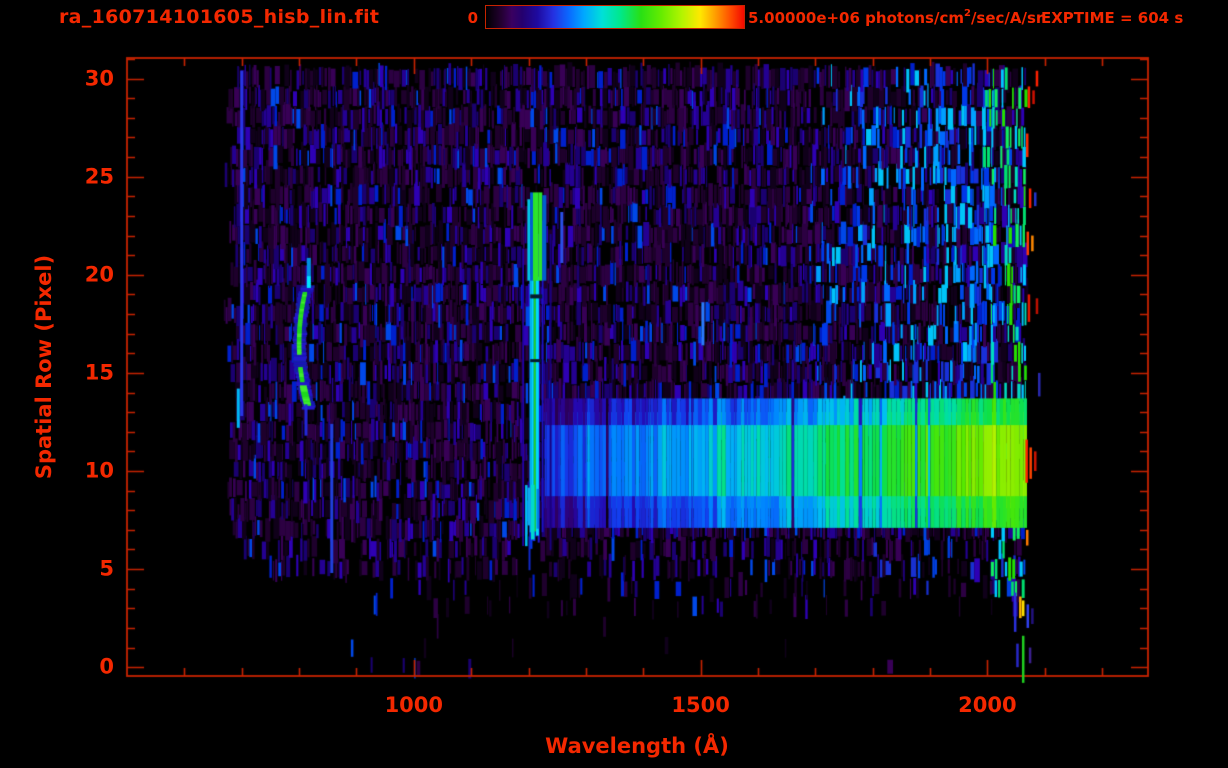 The width and height of the screenshot is (1228, 768). I want to click on file-title: ra_160714101605_hisb_lin.fit, so click(219, 17).